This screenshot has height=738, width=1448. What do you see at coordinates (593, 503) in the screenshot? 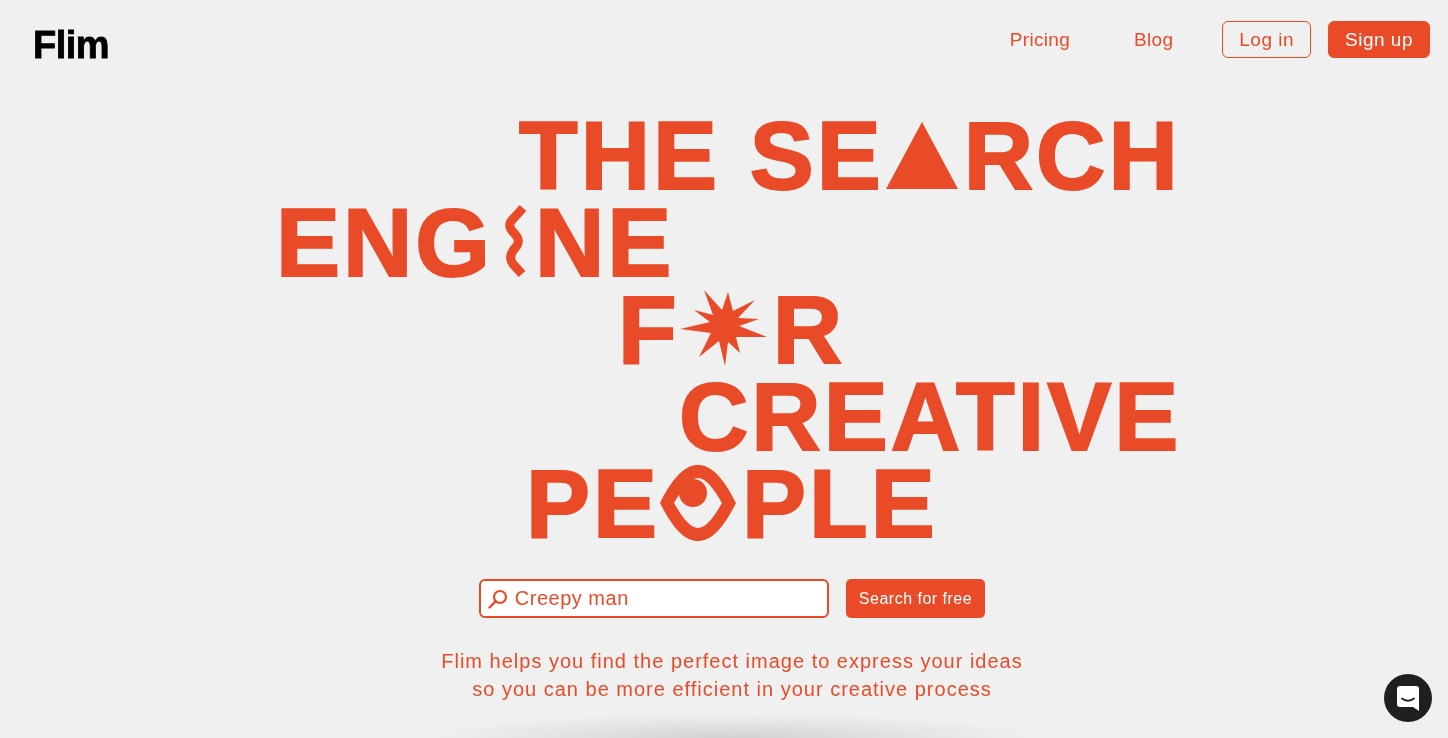
I see `headline-text: PE` at bounding box center [593, 503].